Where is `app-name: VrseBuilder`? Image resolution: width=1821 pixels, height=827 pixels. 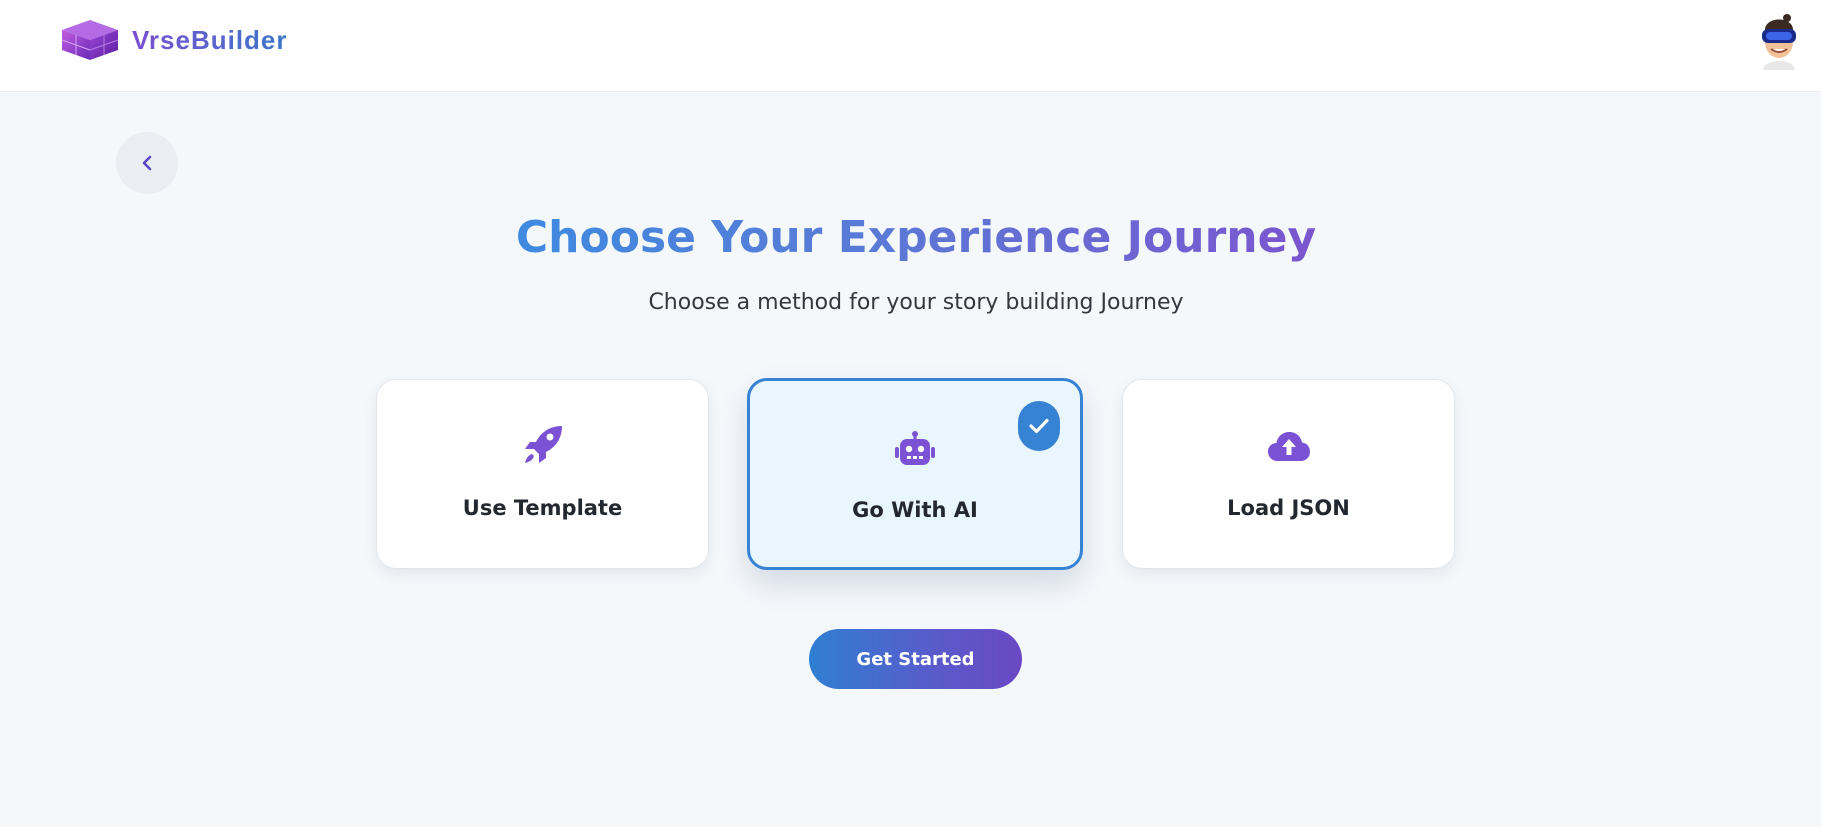 app-name: VrseBuilder is located at coordinates (210, 39).